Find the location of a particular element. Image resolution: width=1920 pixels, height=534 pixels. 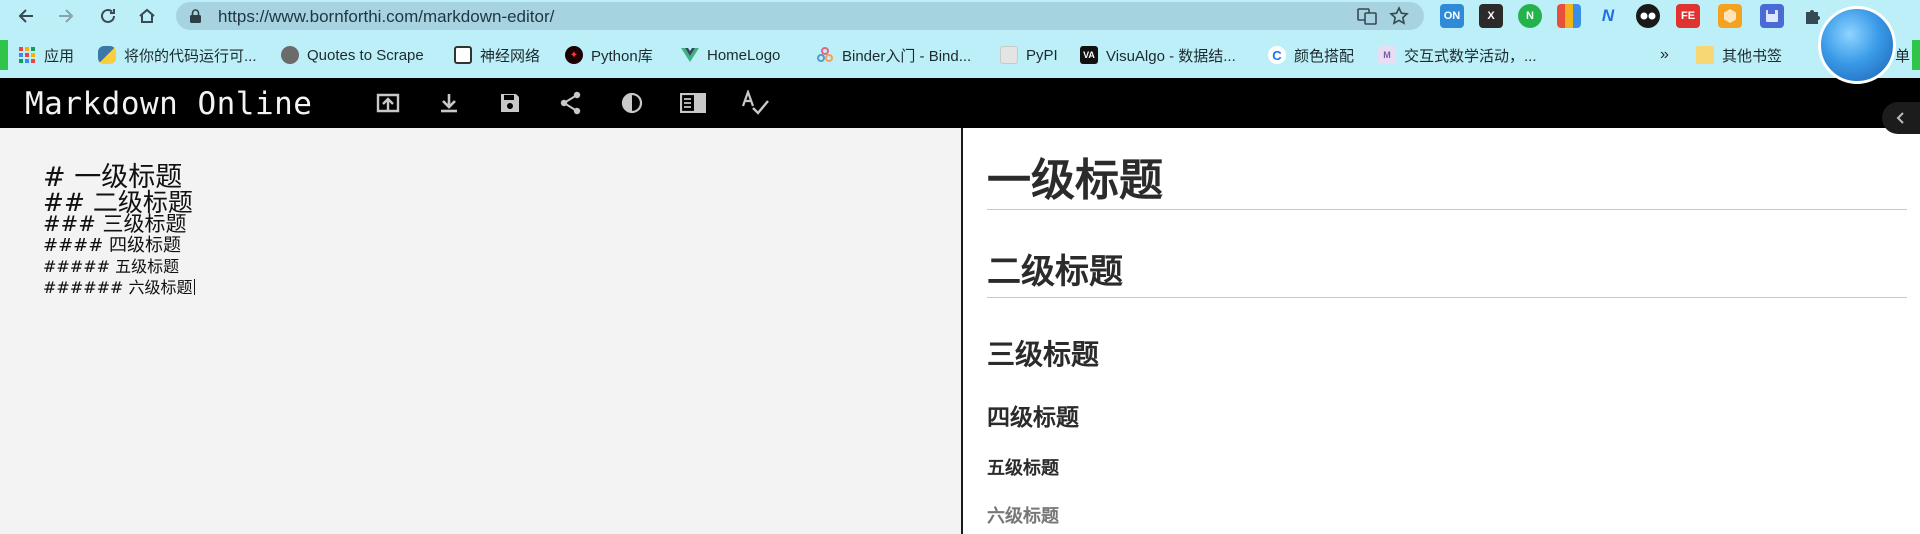

editor-line: ##### 五级标题 is located at coordinates (111, 266).